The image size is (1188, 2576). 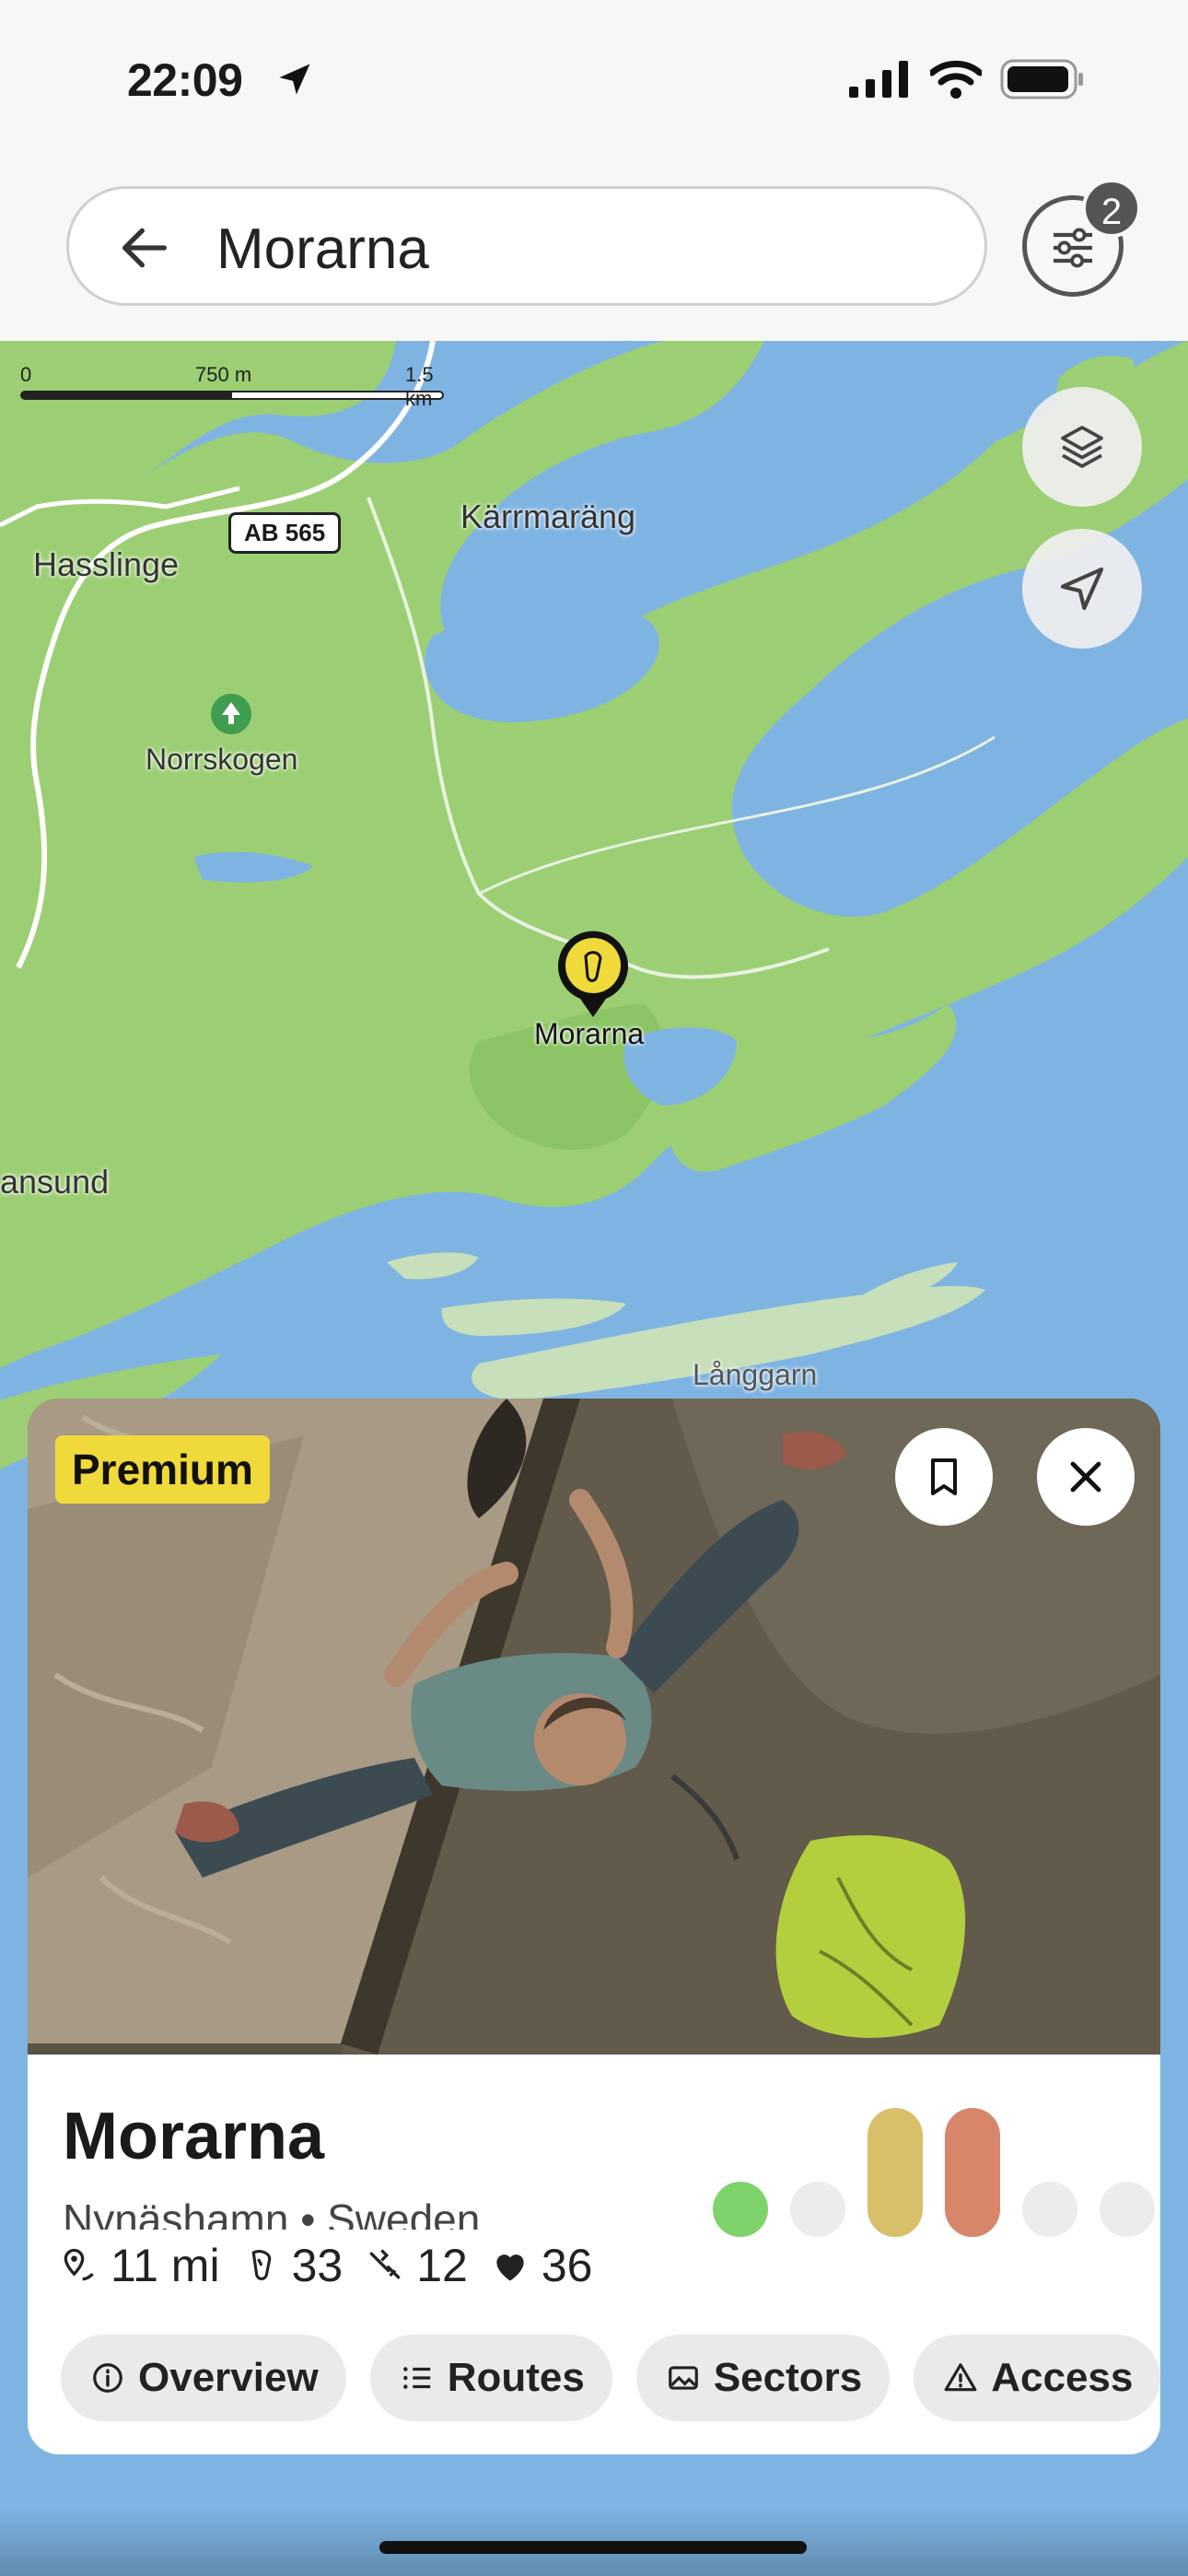 I want to click on bookmark-button, so click(x=944, y=1477).